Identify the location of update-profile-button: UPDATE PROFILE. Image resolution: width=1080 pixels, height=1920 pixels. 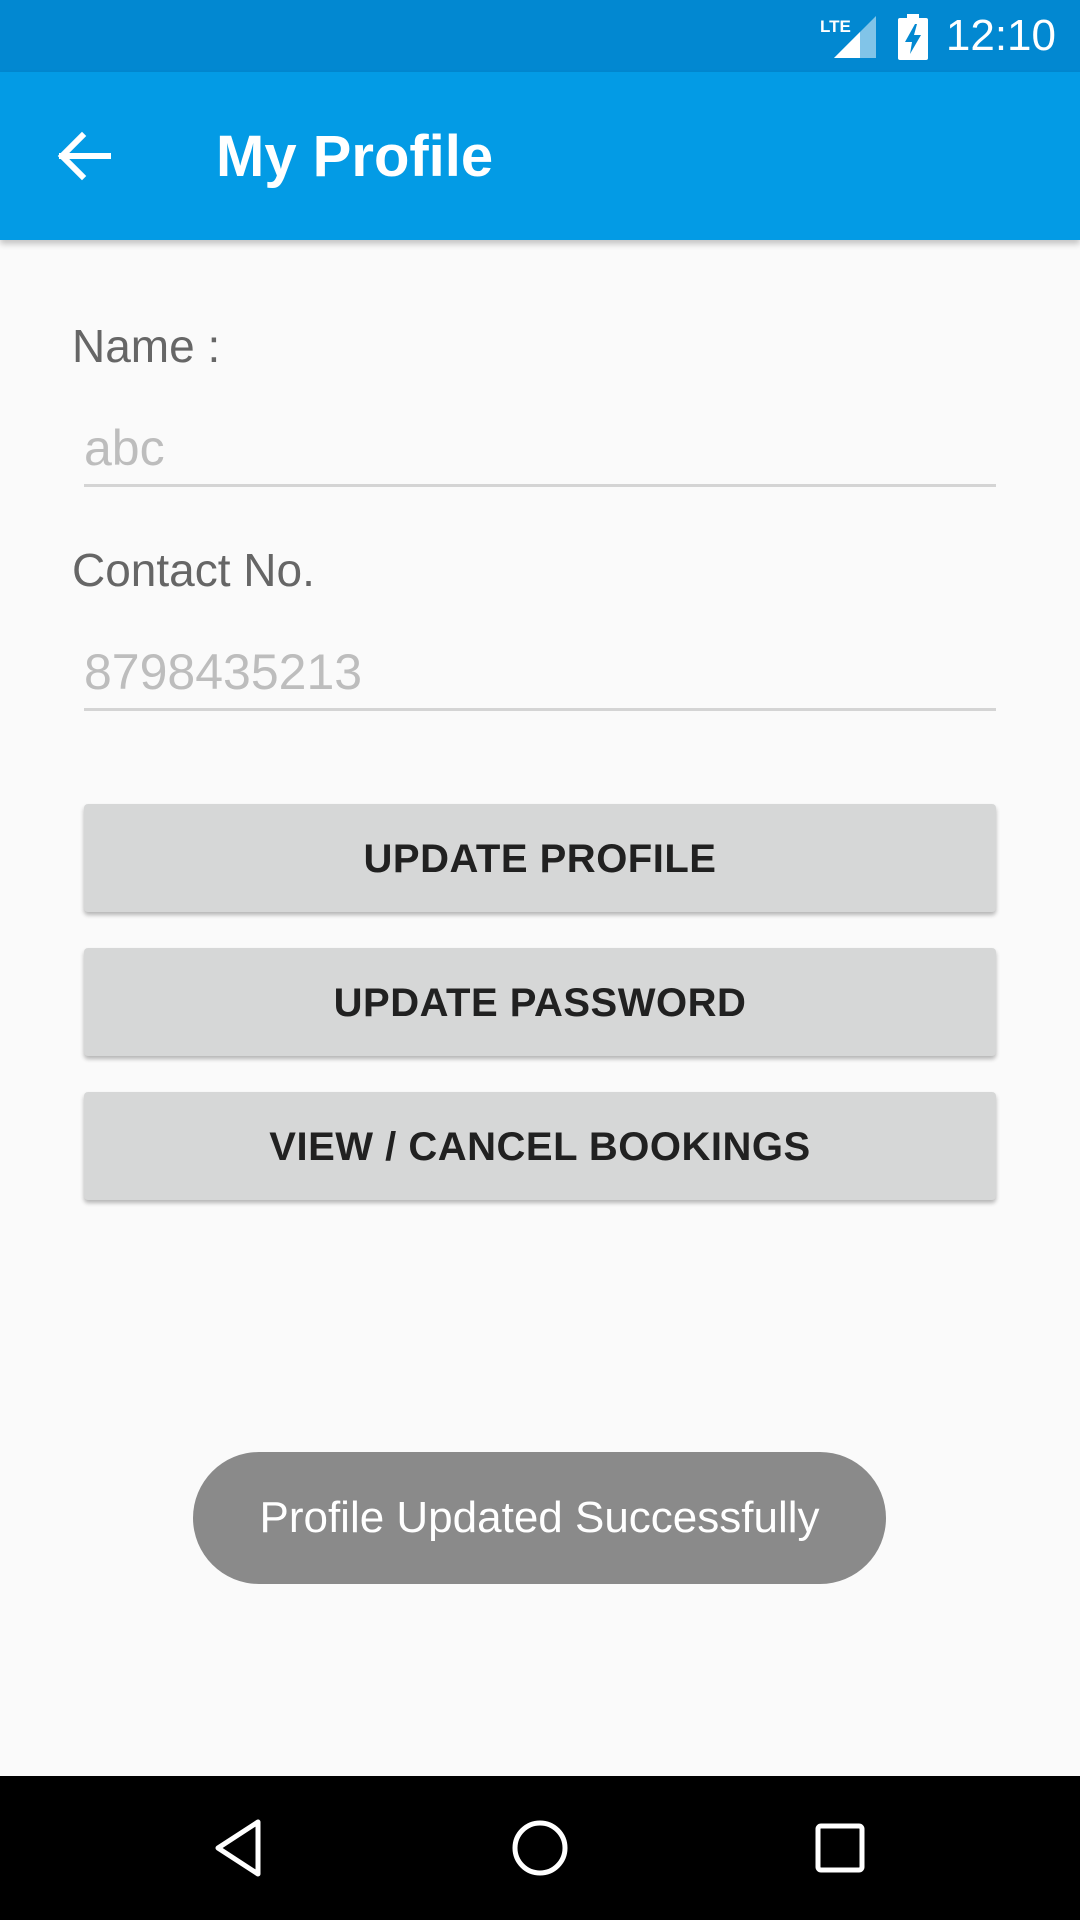
(540, 858).